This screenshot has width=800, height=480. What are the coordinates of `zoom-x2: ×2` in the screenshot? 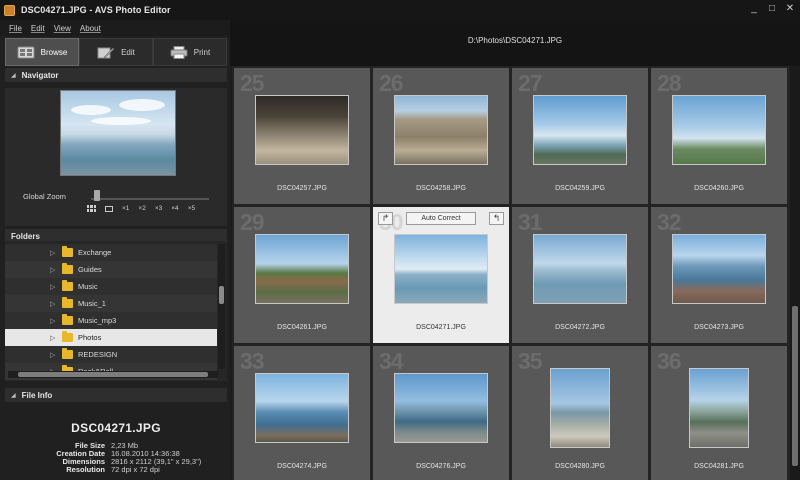 It's located at (141, 208).